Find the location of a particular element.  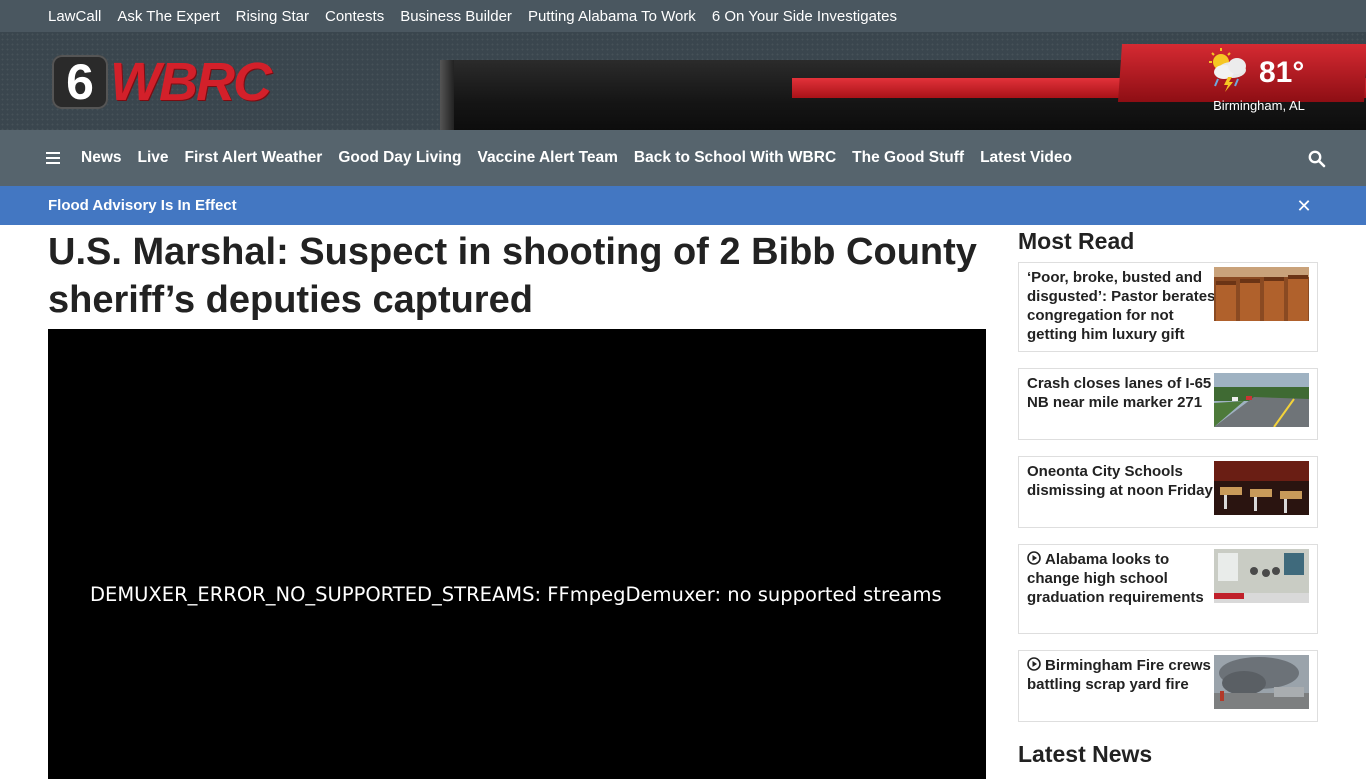

utility-link-rising-star: Rising Star is located at coordinates (272, 16).